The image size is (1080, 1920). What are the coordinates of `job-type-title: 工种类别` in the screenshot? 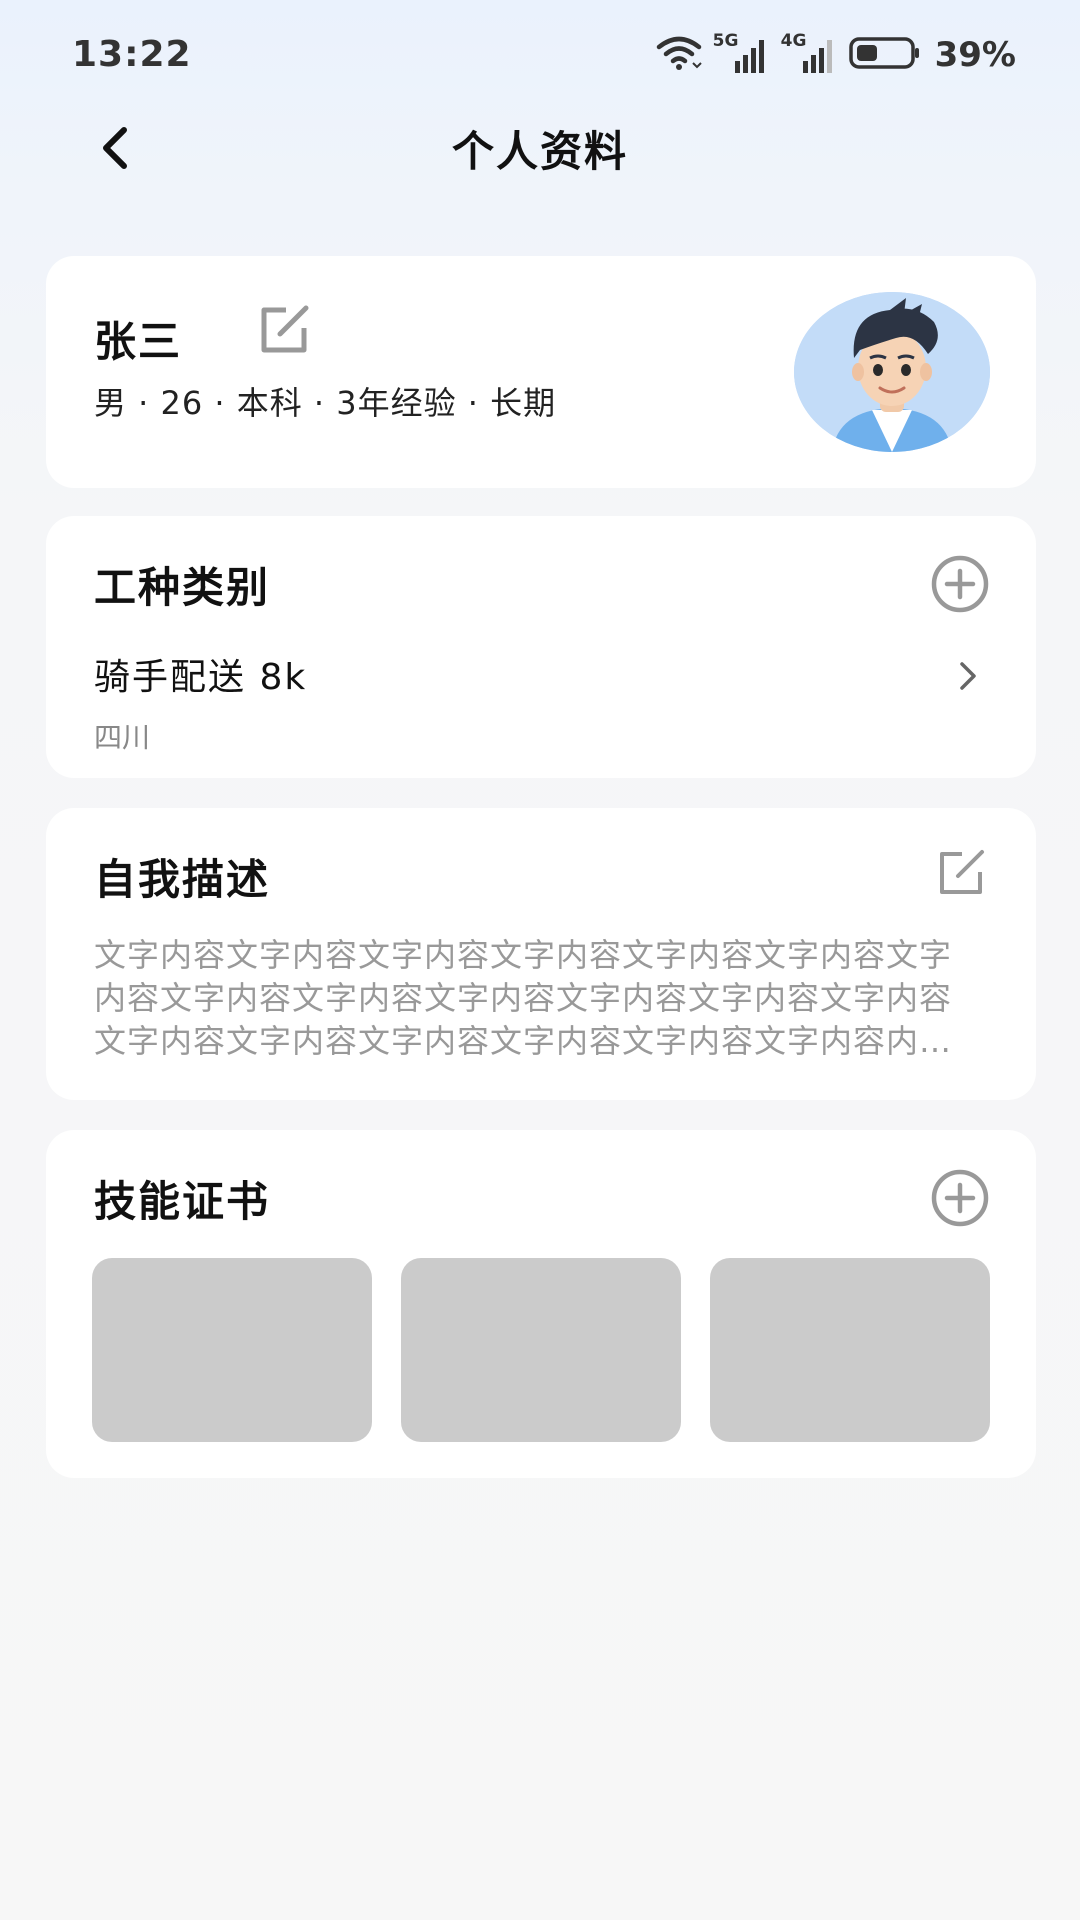 It's located at (182, 587).